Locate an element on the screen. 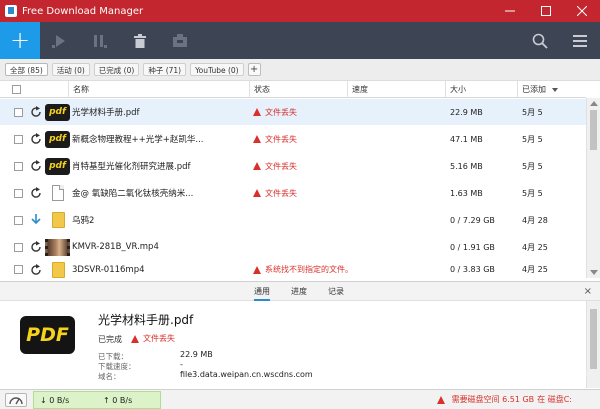  status-bar: ↓ 0 B/s ↑ 0 B/s 需要磁盘空间 6.51 GB 在 磁盘C: is located at coordinates (300, 399).